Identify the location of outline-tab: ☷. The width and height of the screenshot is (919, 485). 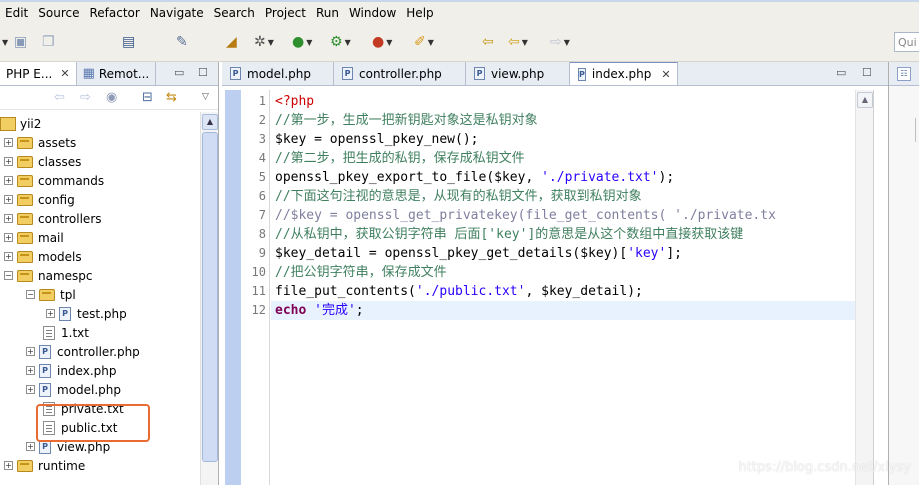
(904, 74).